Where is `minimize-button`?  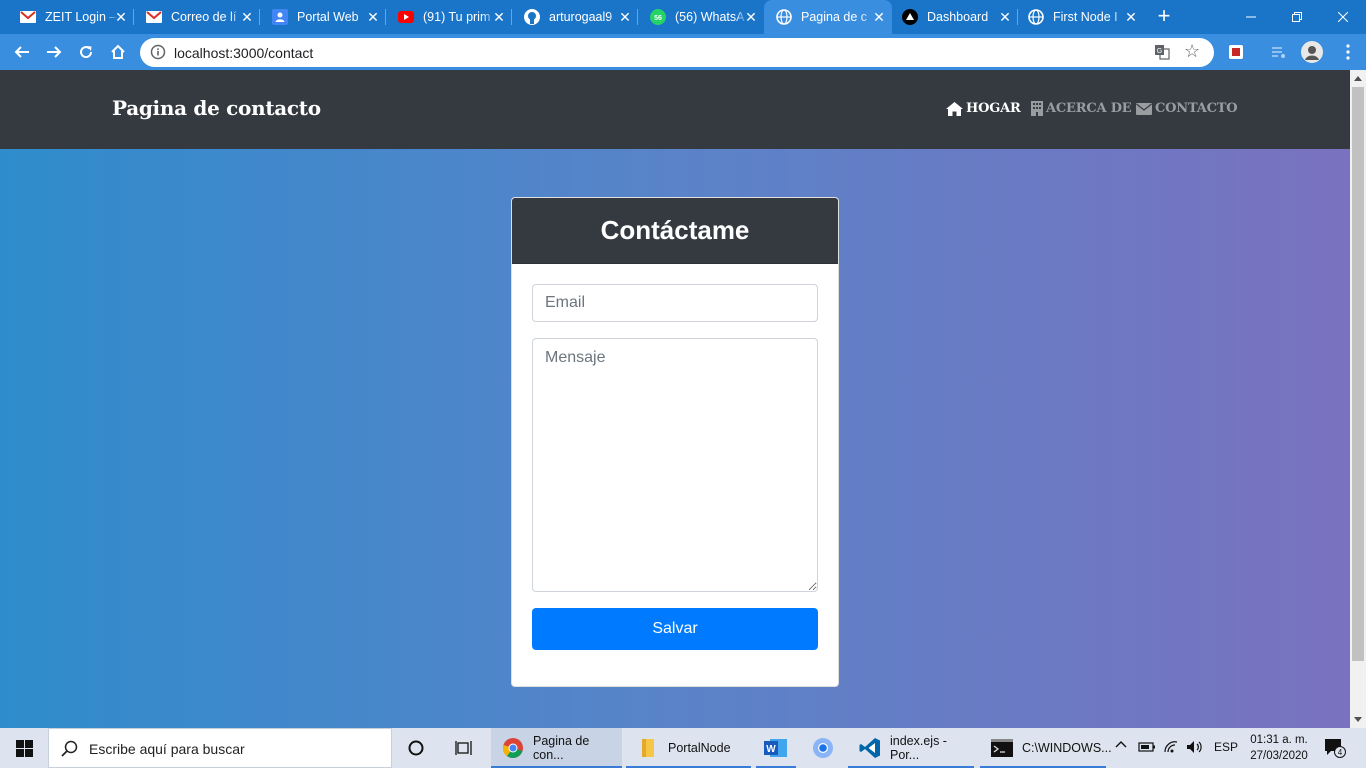 minimize-button is located at coordinates (1251, 17).